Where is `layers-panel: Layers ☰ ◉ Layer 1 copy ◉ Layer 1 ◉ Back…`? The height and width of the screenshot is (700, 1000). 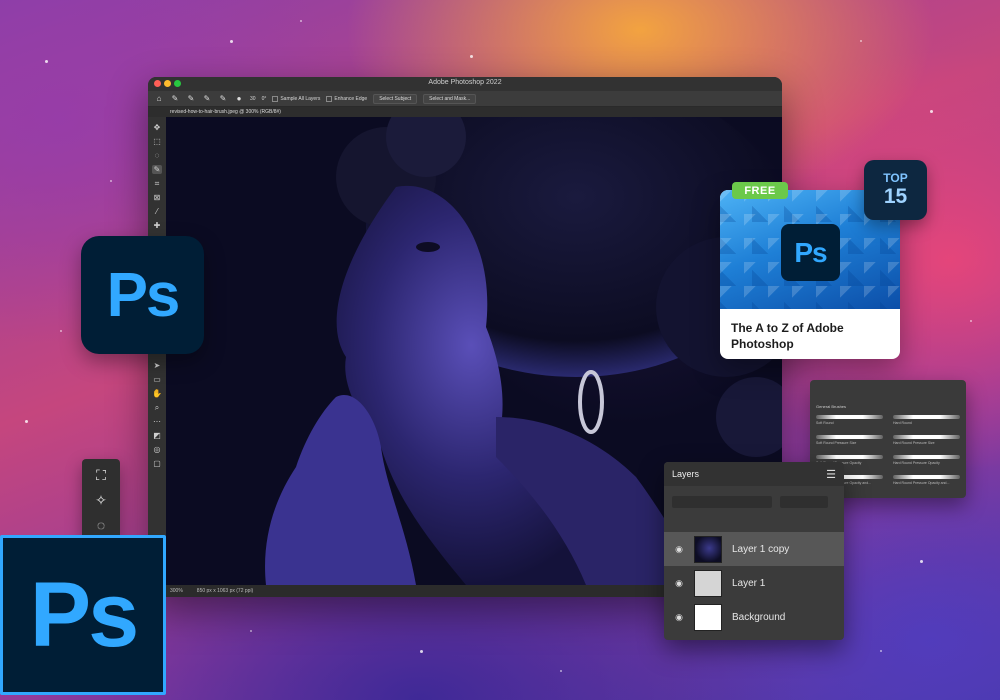
layers-panel: Layers ☰ ◉ Layer 1 copy ◉ Layer 1 ◉ Back… is located at coordinates (754, 551).